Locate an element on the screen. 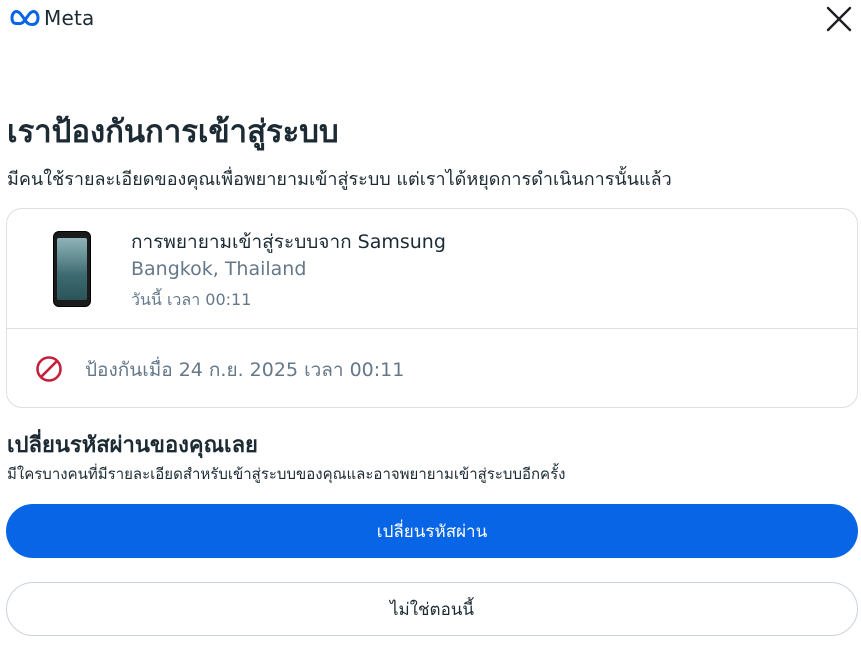 The image size is (861, 648). smartphone-icon is located at coordinates (72, 269).